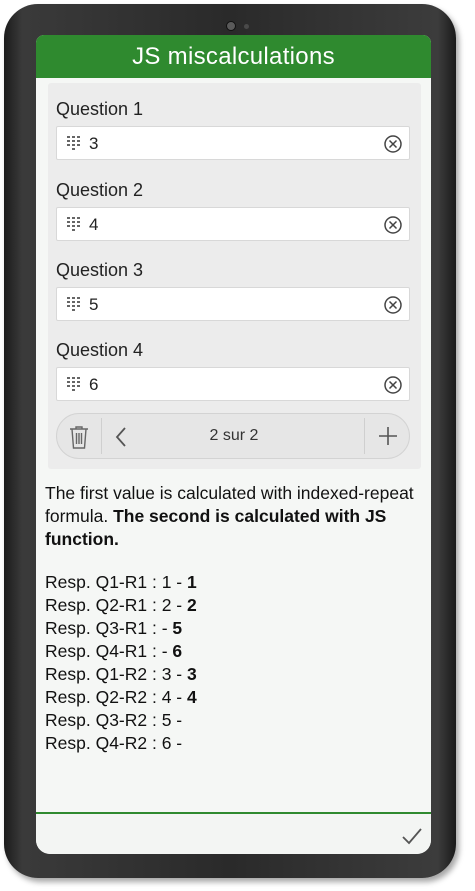 This screenshot has height=891, width=475. Describe the element at coordinates (230, 582) in the screenshot. I see `response-line: Resp. Q1-R1 : 1 - 1` at that location.